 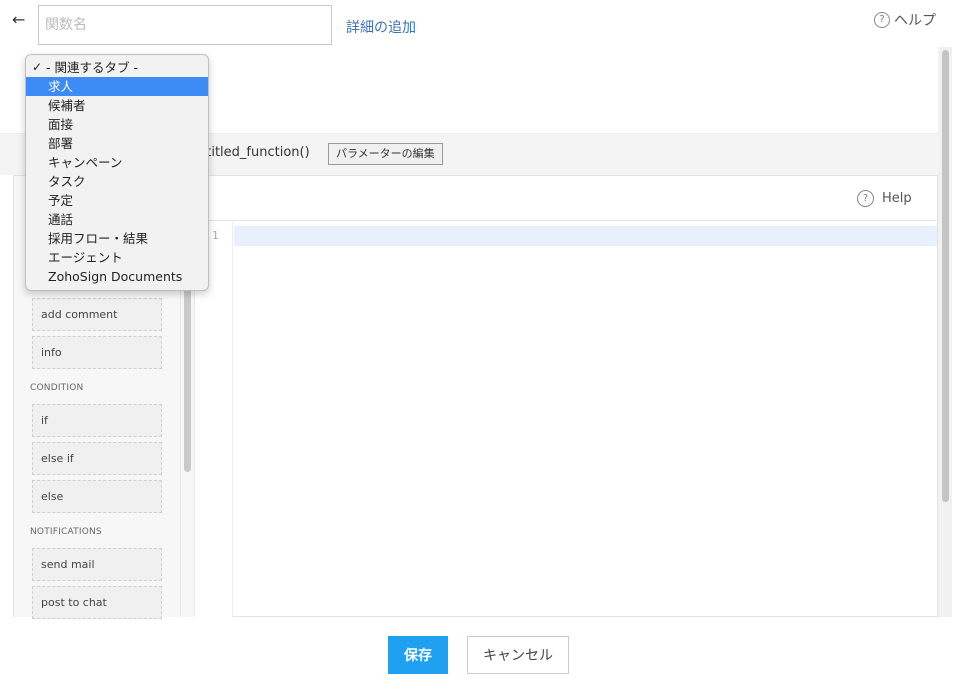 What do you see at coordinates (187, 376) in the screenshot?
I see `palette-scrollbar-thumb` at bounding box center [187, 376].